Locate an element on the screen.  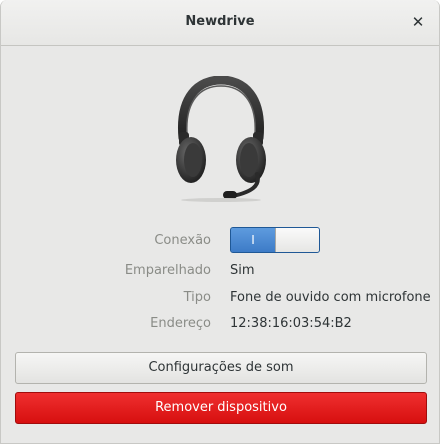
title-bar: Newdrive ✕ is located at coordinates (220, 23).